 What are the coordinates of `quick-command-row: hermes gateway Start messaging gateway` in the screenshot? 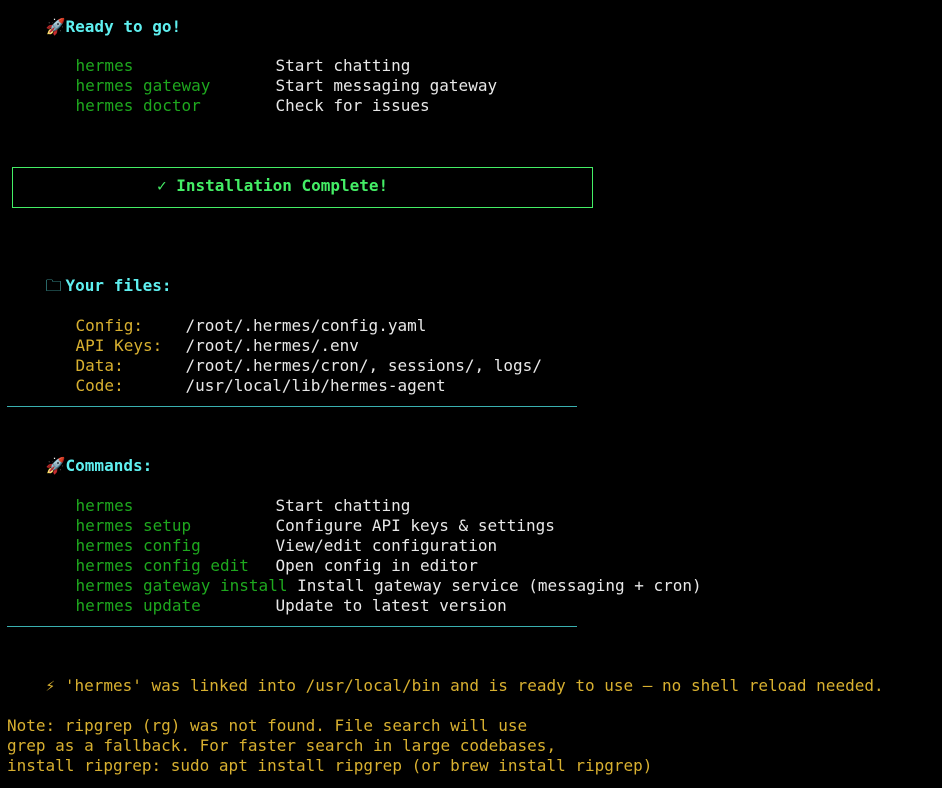 It's located at (252, 75).